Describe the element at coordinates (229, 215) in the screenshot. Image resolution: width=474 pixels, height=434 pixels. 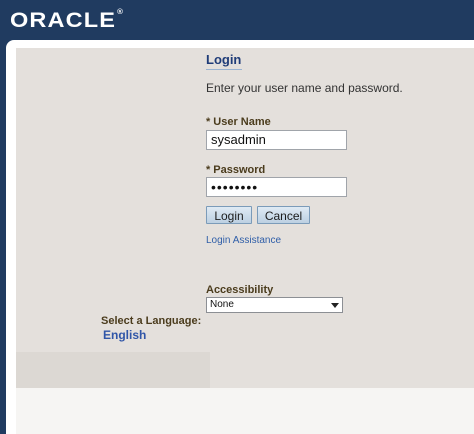
I see `login-button: Login` at that location.